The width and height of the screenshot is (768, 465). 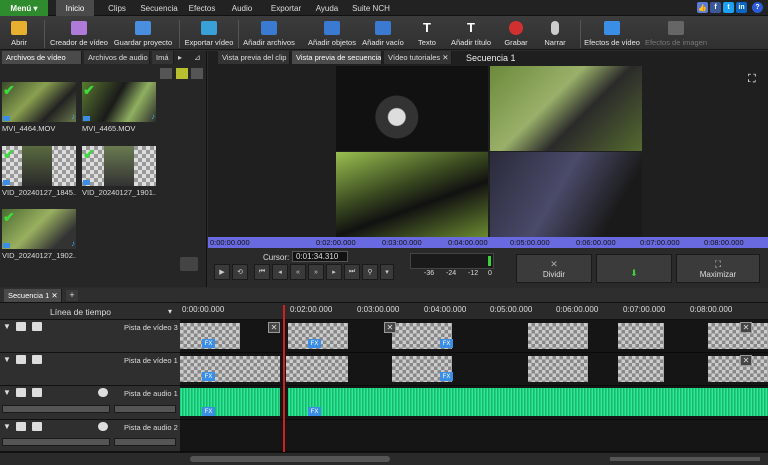 I want to click on export-video-button: Exportar vídeo, so click(x=209, y=33).